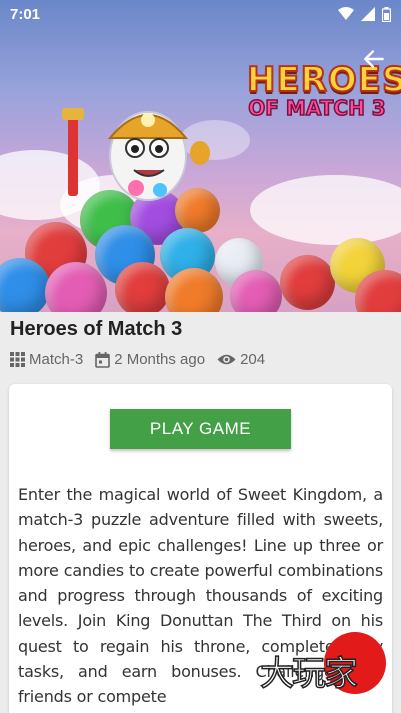 This screenshot has width=401, height=713. I want to click on category-meta: Match-3, so click(46, 359).